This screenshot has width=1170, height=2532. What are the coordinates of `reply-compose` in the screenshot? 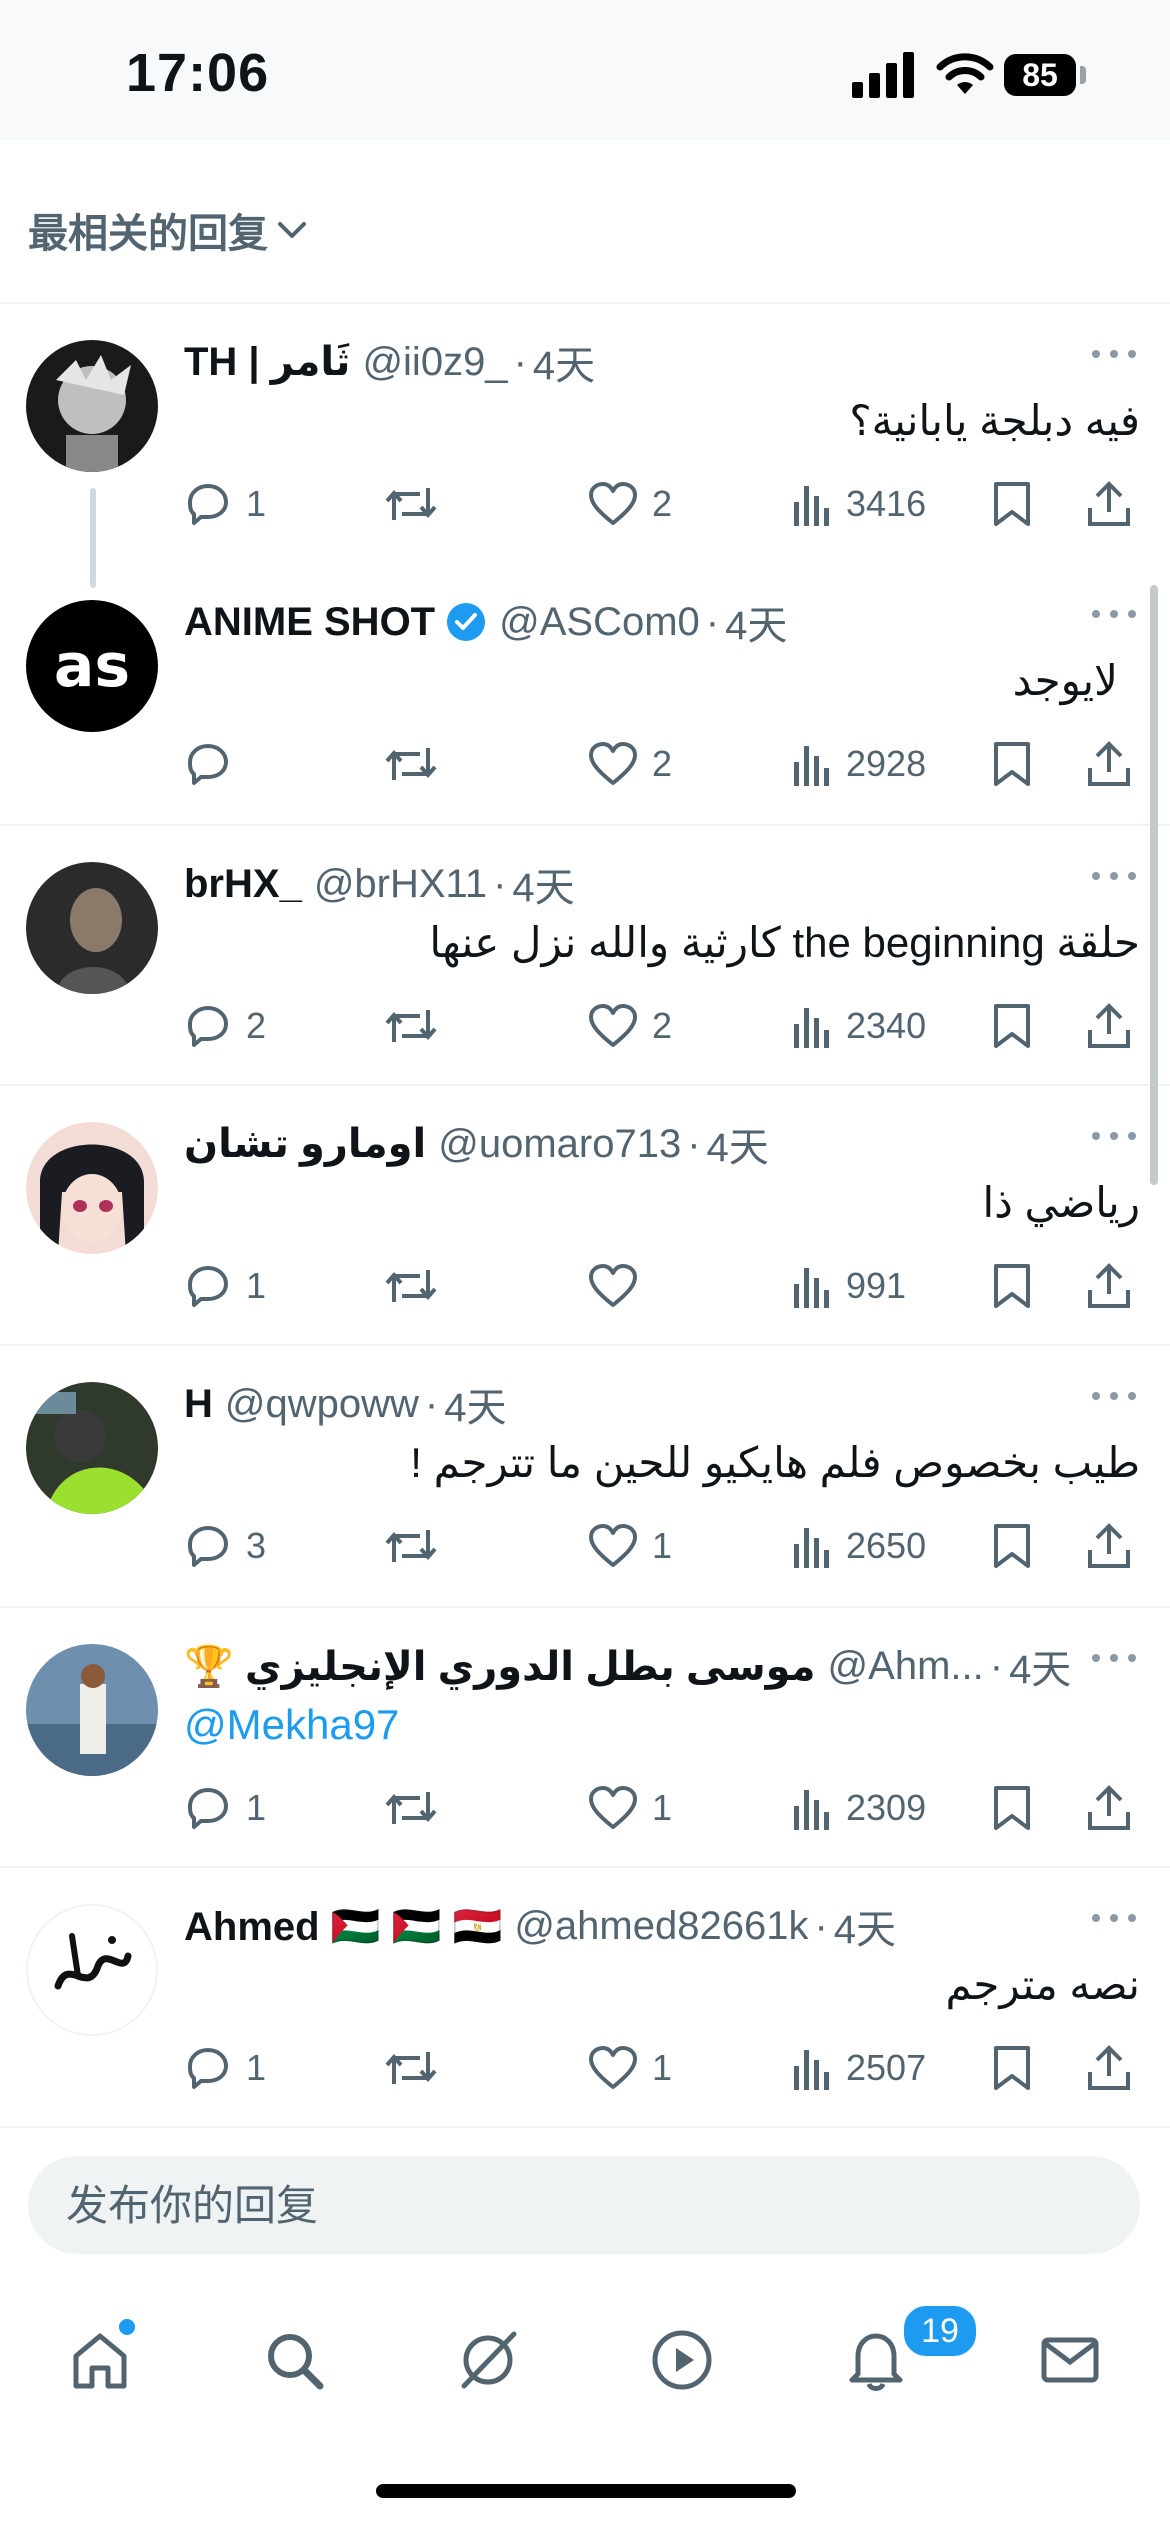 It's located at (584, 2206).